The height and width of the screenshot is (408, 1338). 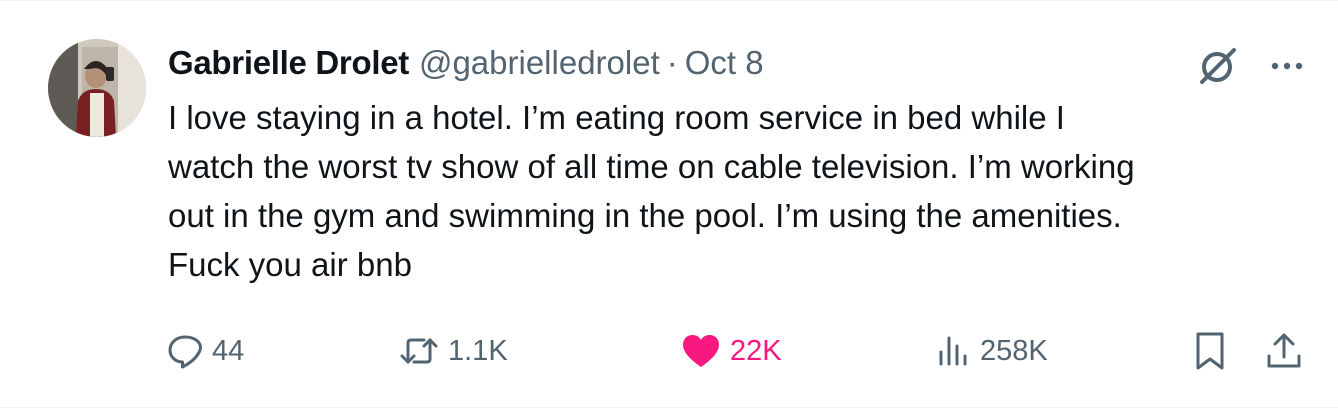 I want to click on more-icon, so click(x=1287, y=66).